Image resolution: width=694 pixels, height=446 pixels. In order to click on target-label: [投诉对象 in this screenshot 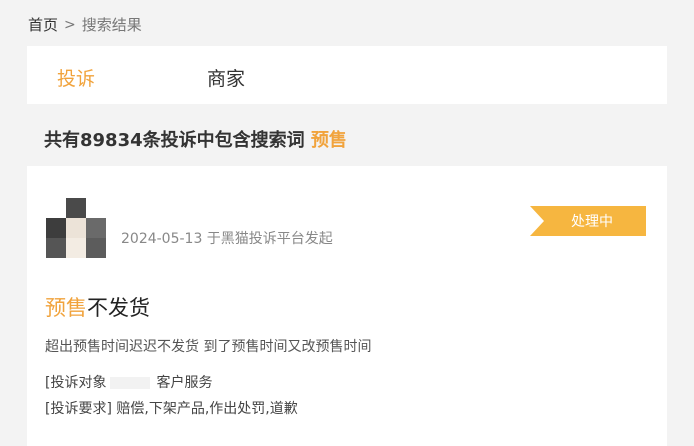, I will do `click(76, 383)`.